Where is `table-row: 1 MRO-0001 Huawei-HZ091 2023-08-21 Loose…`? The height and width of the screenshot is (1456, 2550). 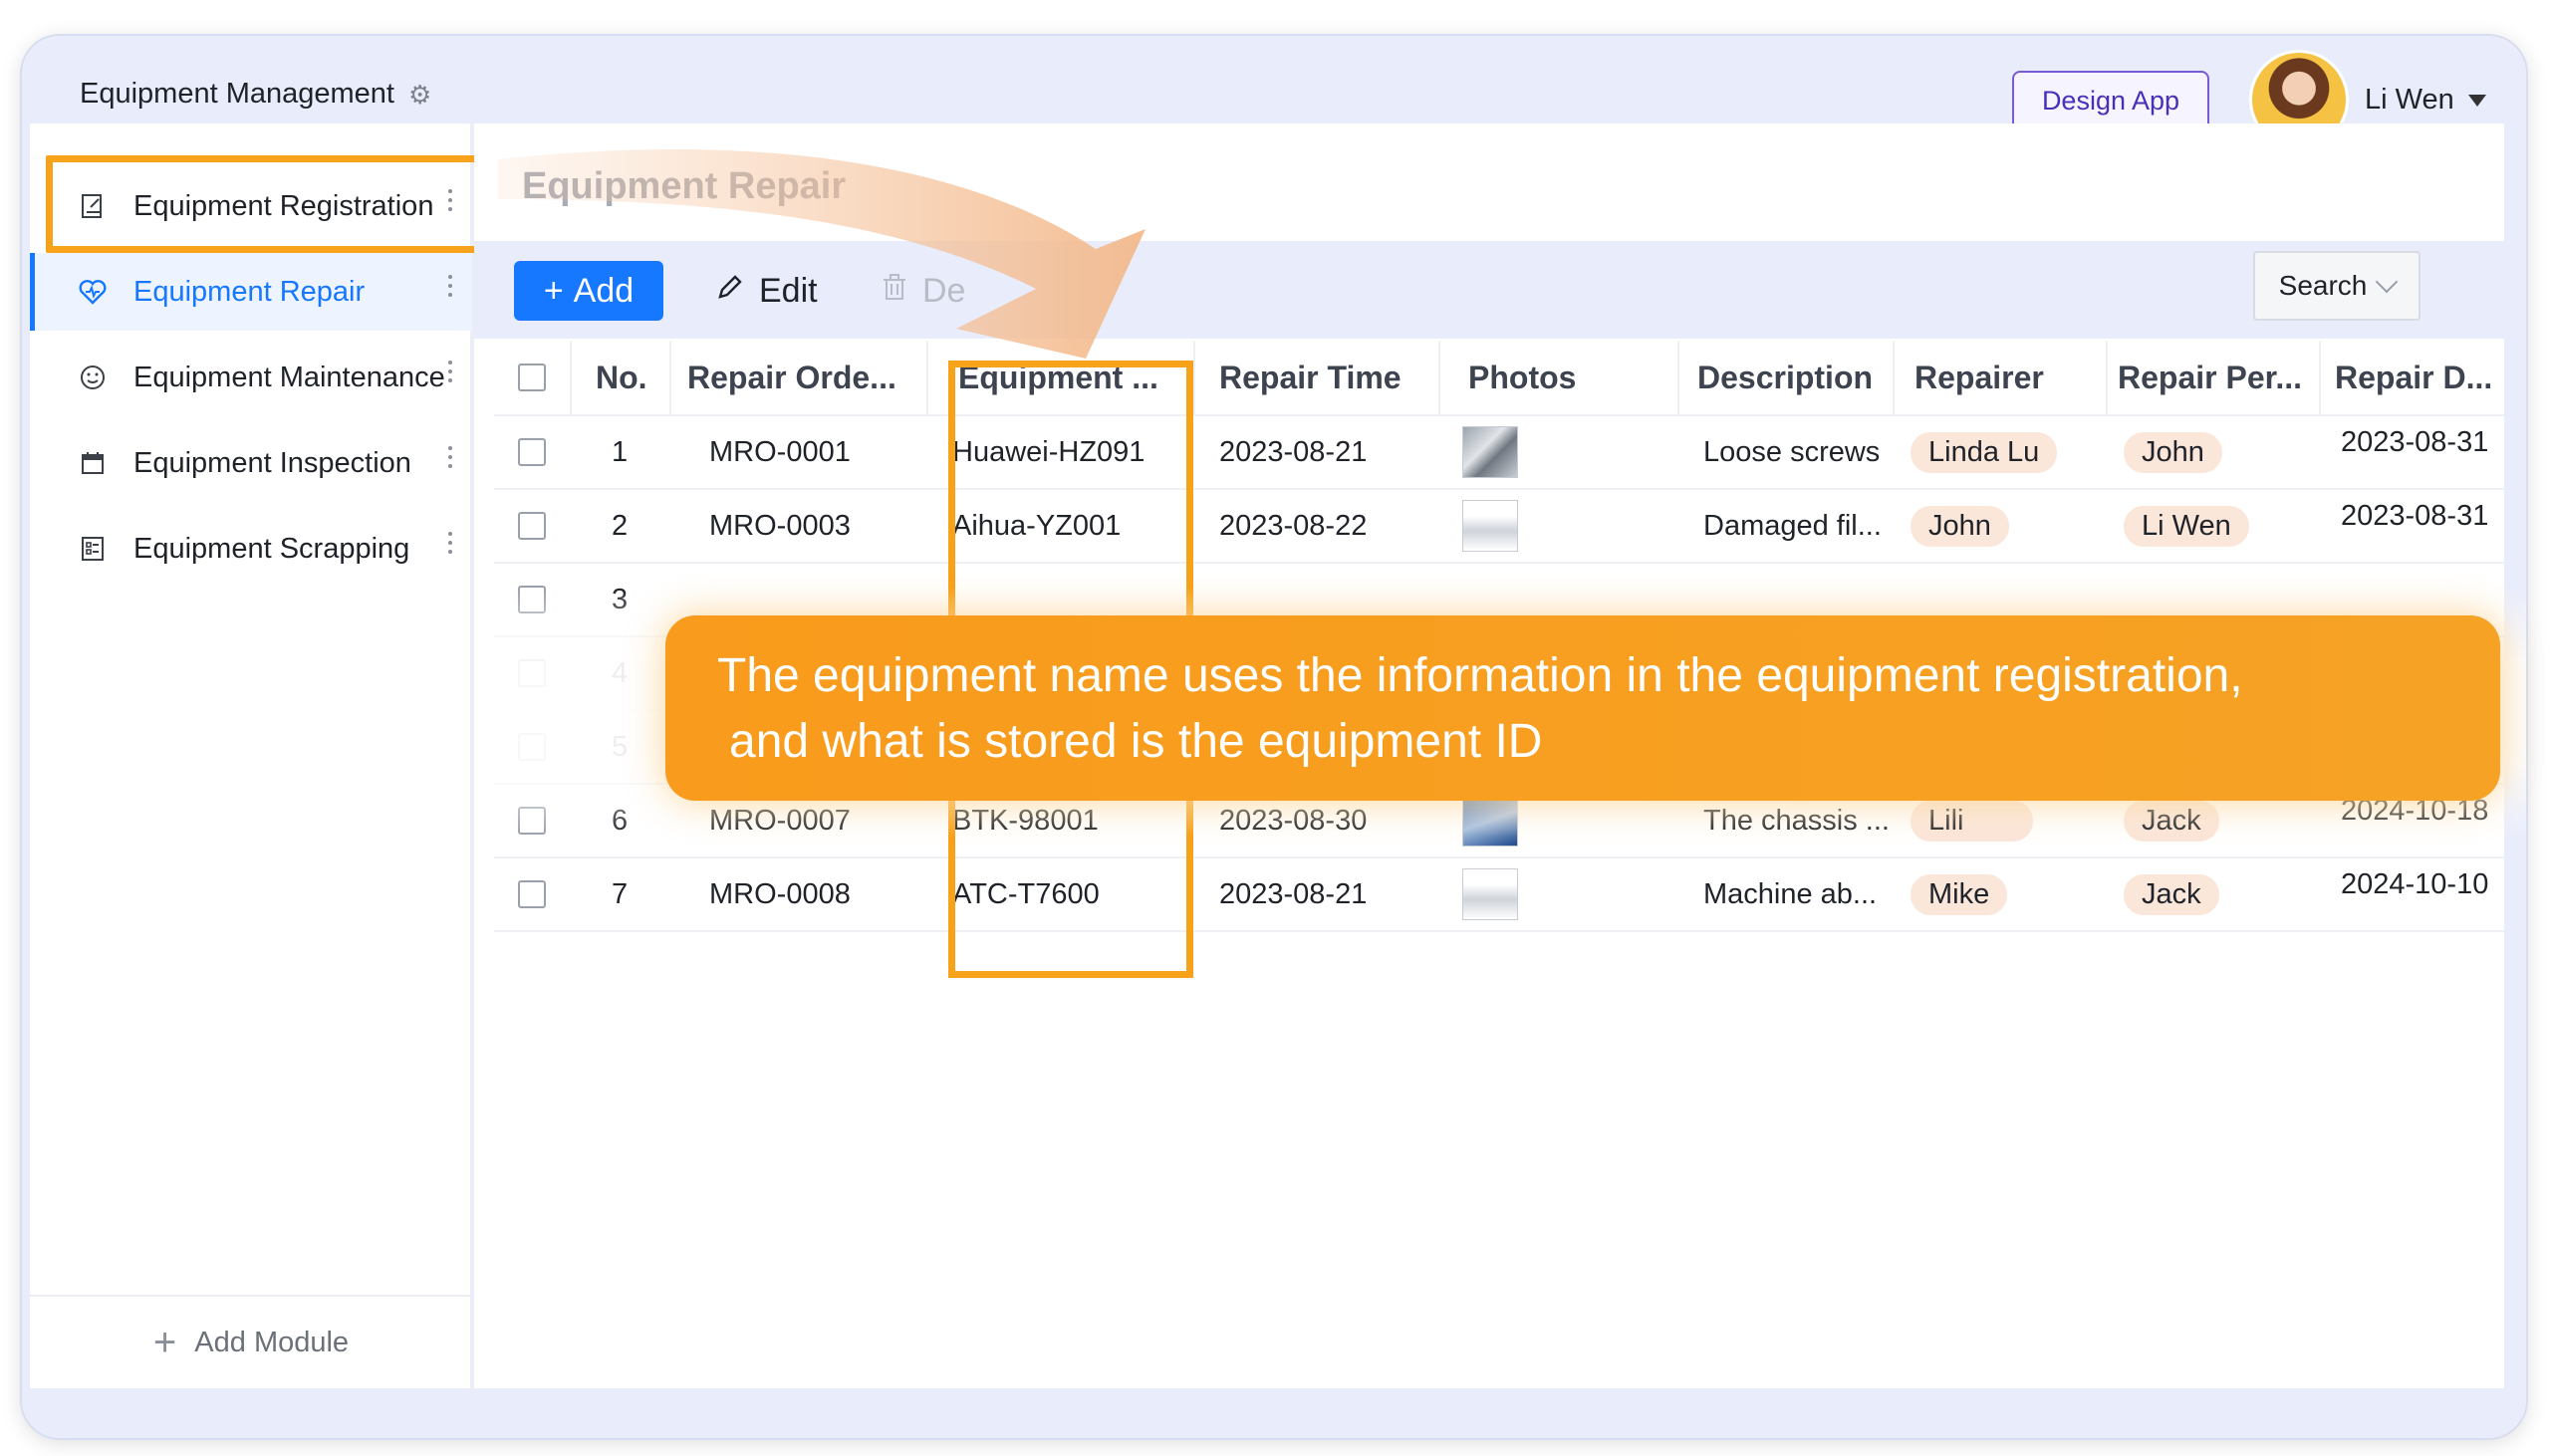 table-row: 1 MRO-0001 Huawei-HZ091 2023-08-21 Loose… is located at coordinates (1499, 453).